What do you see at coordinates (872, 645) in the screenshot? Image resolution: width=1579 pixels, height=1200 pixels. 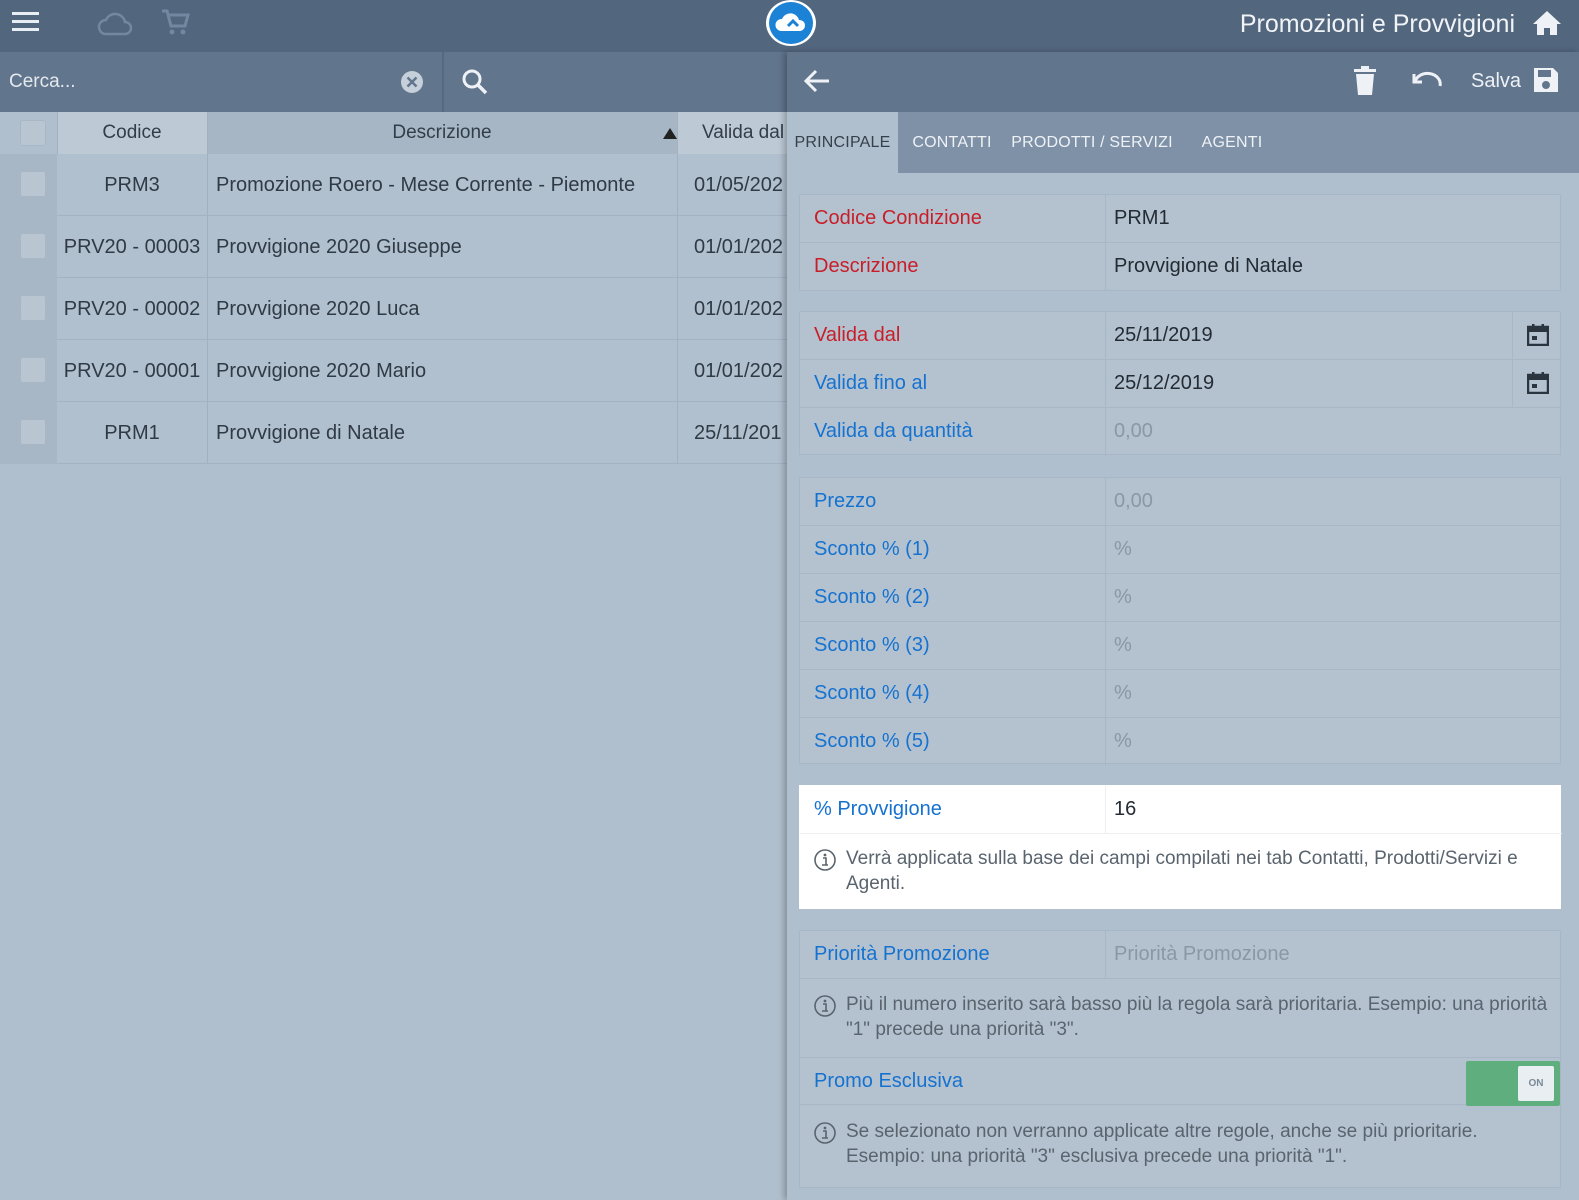 I see `field-label: Sconto % (3)` at bounding box center [872, 645].